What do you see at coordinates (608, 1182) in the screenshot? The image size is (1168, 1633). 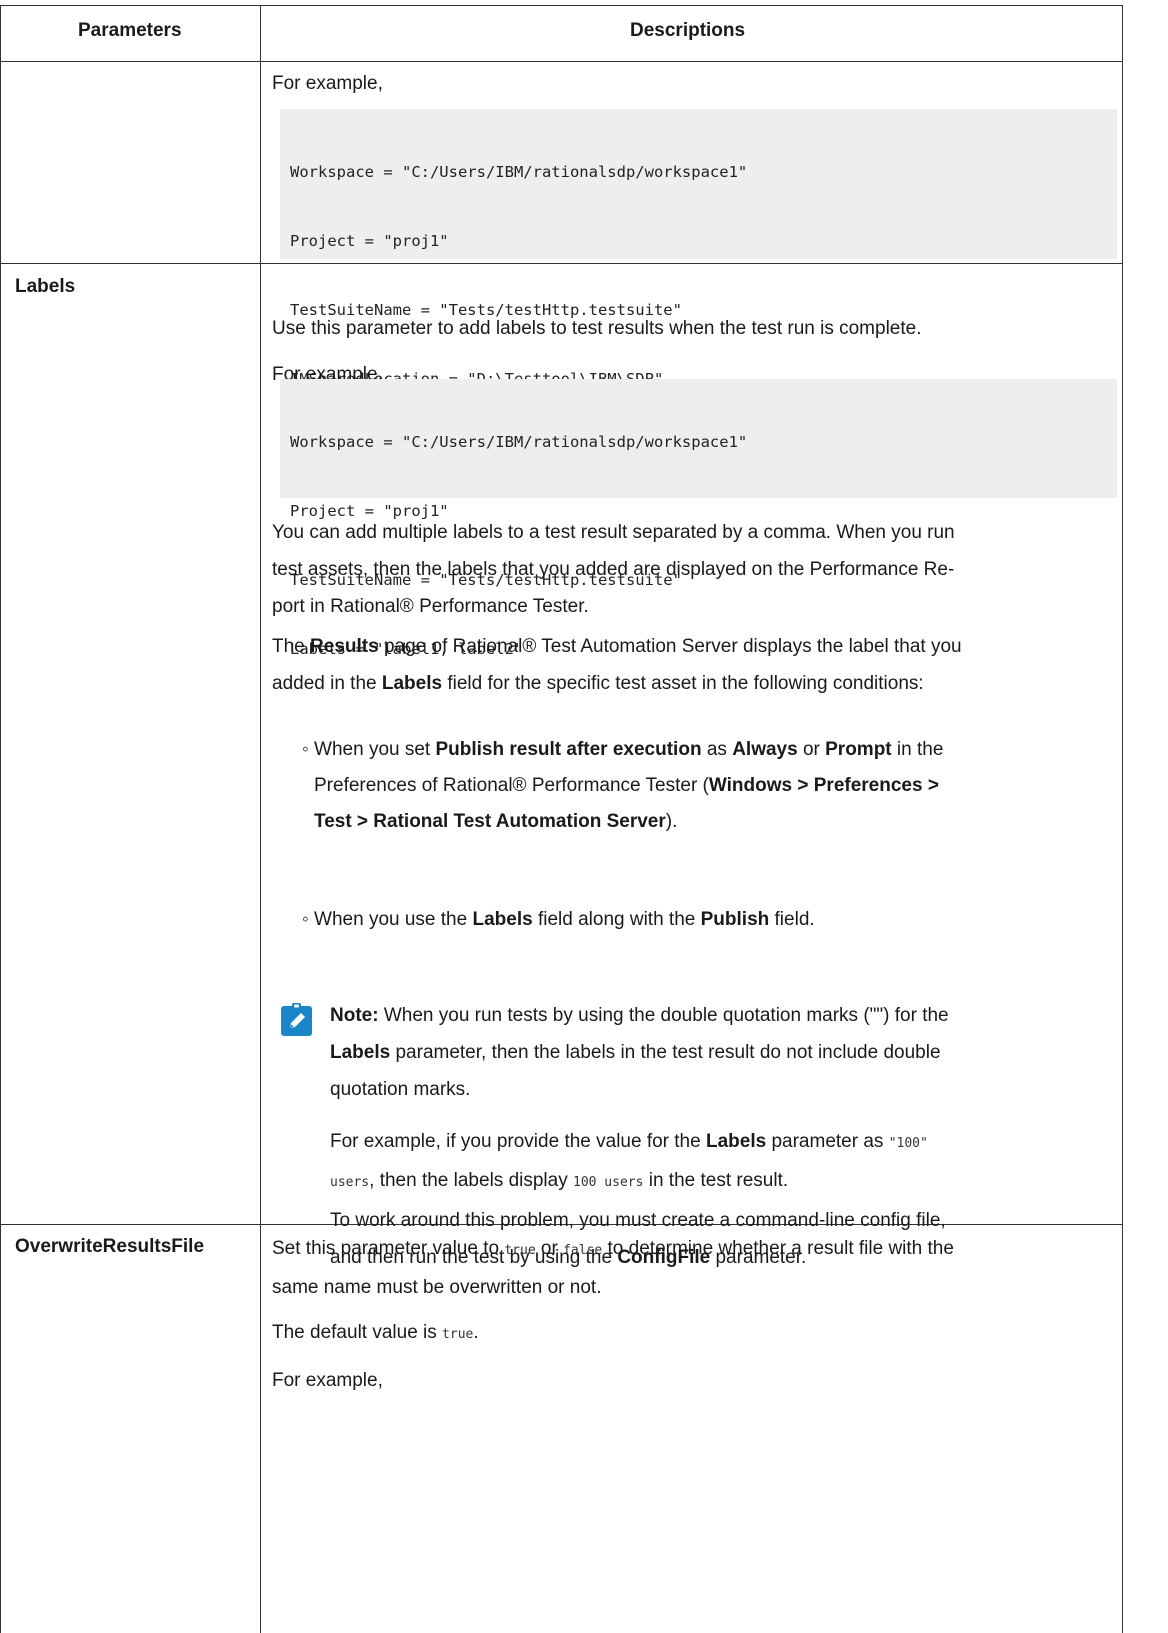 I see `inline-code: 100 users` at bounding box center [608, 1182].